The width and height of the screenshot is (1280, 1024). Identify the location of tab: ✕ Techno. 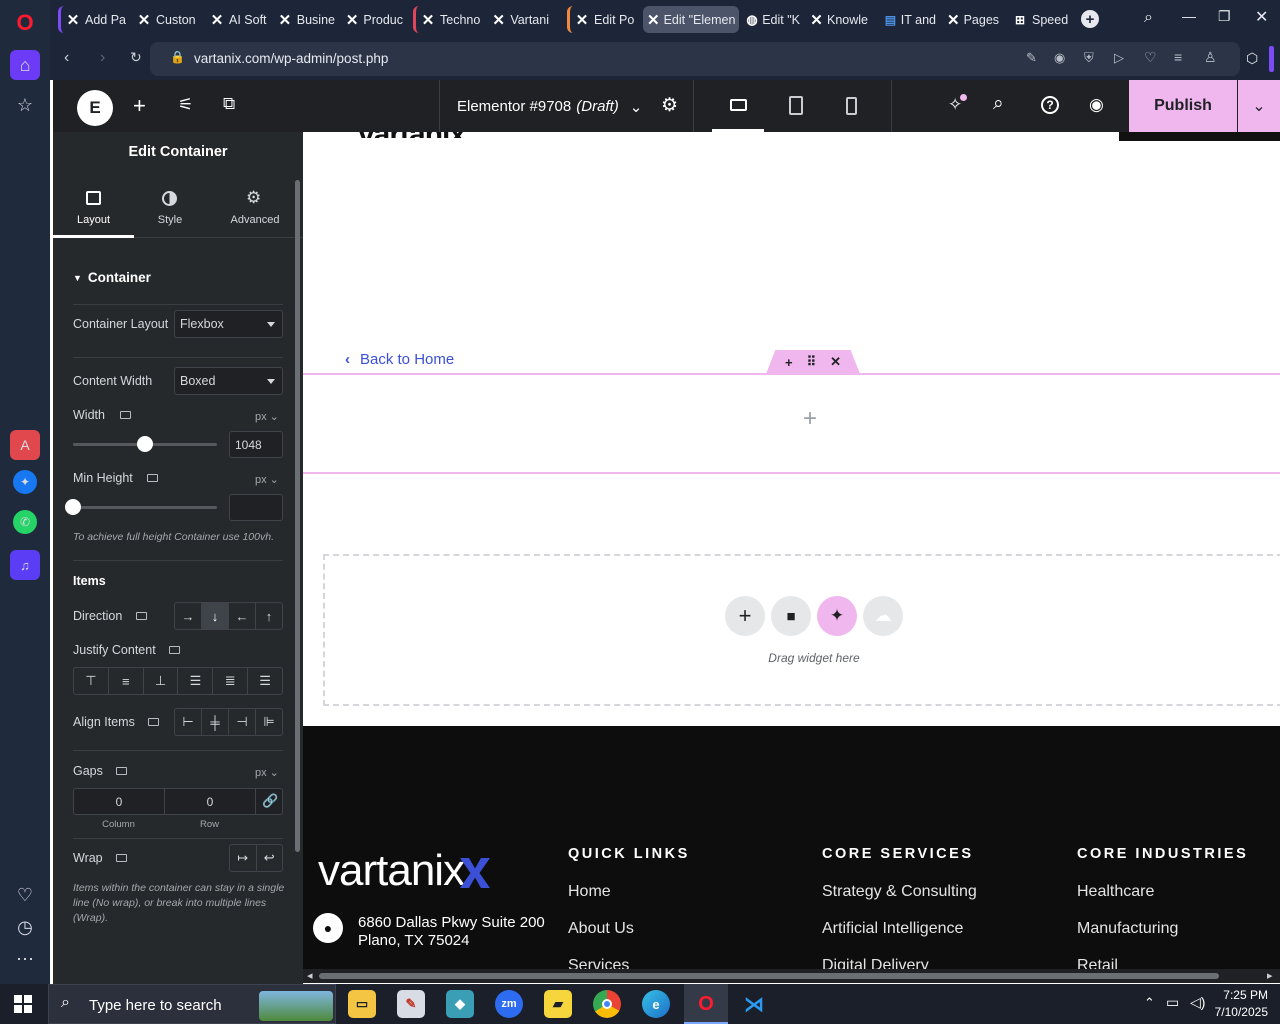
(449, 19).